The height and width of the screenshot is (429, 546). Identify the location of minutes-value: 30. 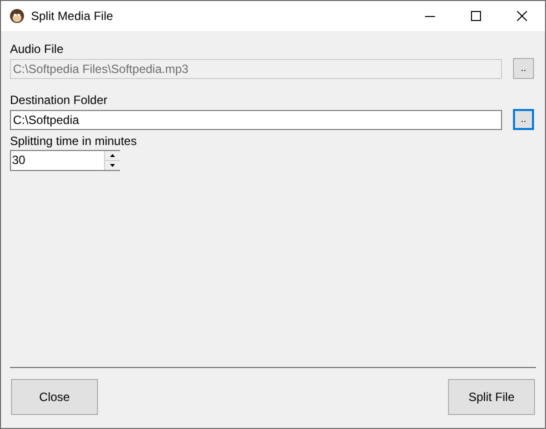
(18, 160).